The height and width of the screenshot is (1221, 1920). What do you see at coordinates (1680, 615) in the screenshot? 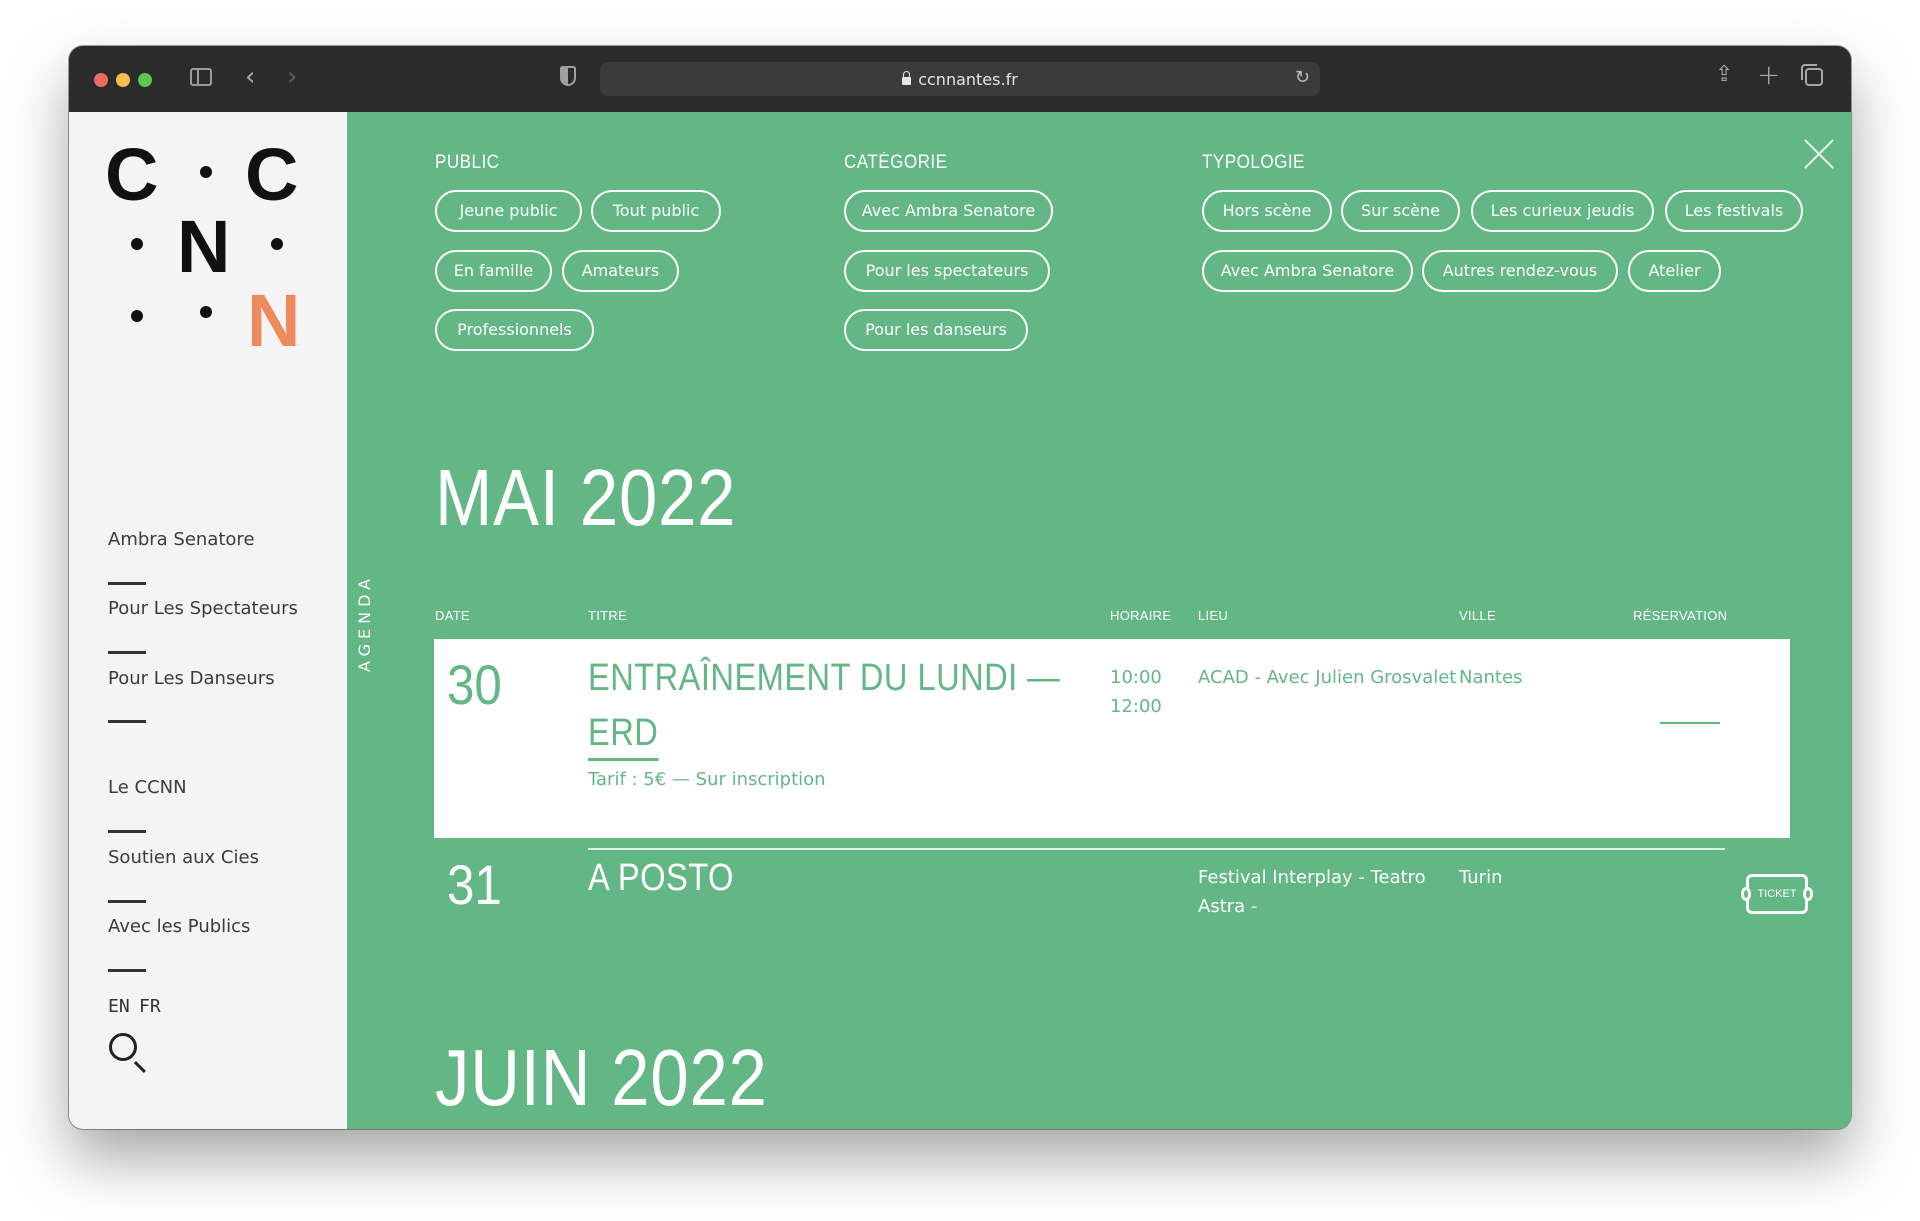
I see `column-header-reservation: RÉSERVATION` at bounding box center [1680, 615].